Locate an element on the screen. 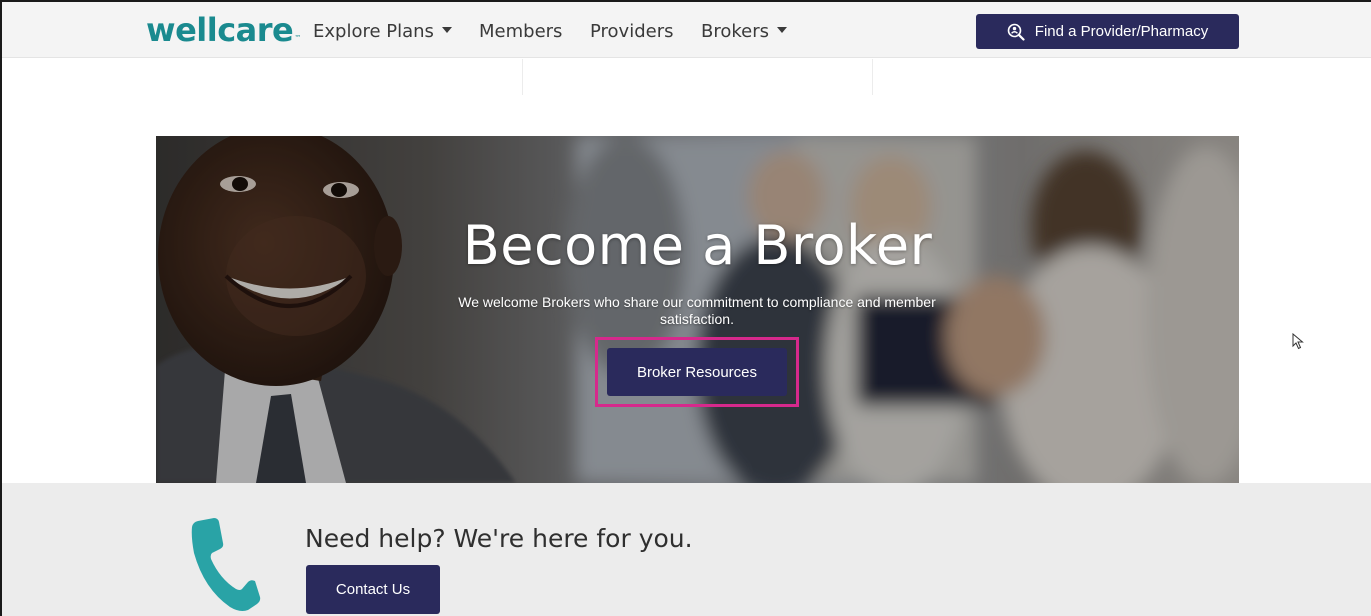 The image size is (1371, 616). search-person-icon is located at coordinates (1016, 32).